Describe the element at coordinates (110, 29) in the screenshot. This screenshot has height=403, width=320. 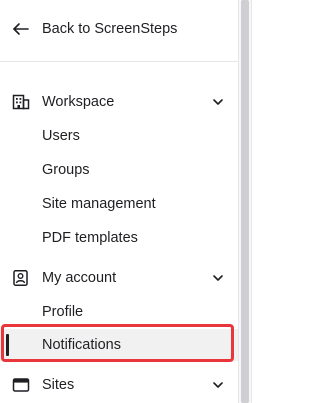
I see `back-link-label: Back to ScreenSteps` at that location.